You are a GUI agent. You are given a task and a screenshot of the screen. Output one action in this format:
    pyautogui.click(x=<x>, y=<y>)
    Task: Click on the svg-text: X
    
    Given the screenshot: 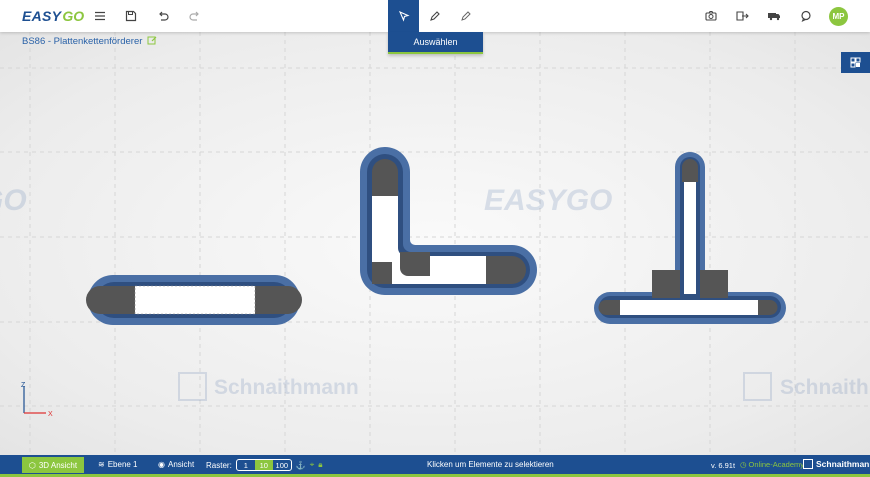 What is the action you would take?
    pyautogui.click(x=50, y=414)
    